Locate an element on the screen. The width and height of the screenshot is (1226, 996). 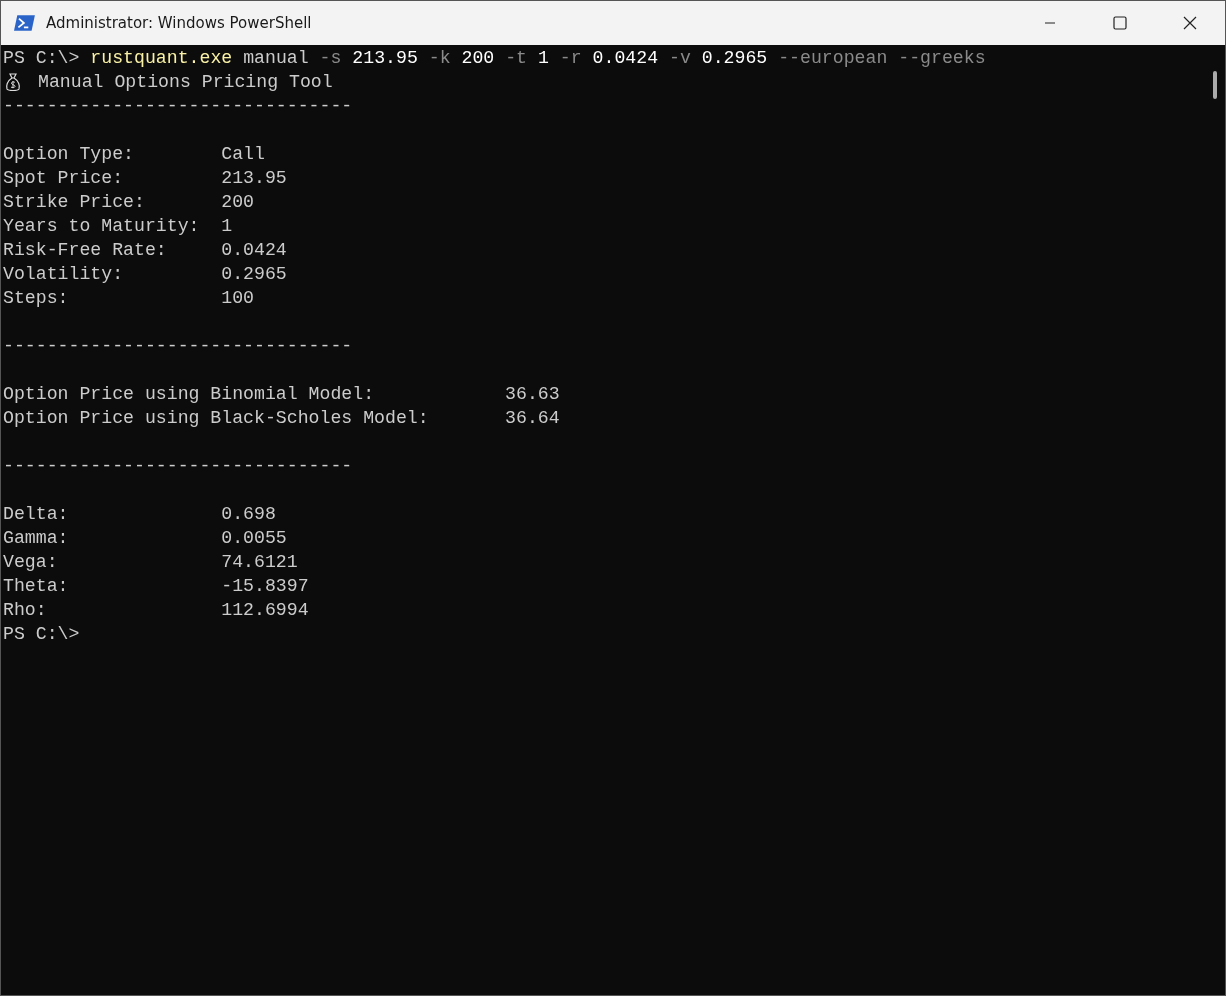
field-value: 200 is located at coordinates (238, 202).